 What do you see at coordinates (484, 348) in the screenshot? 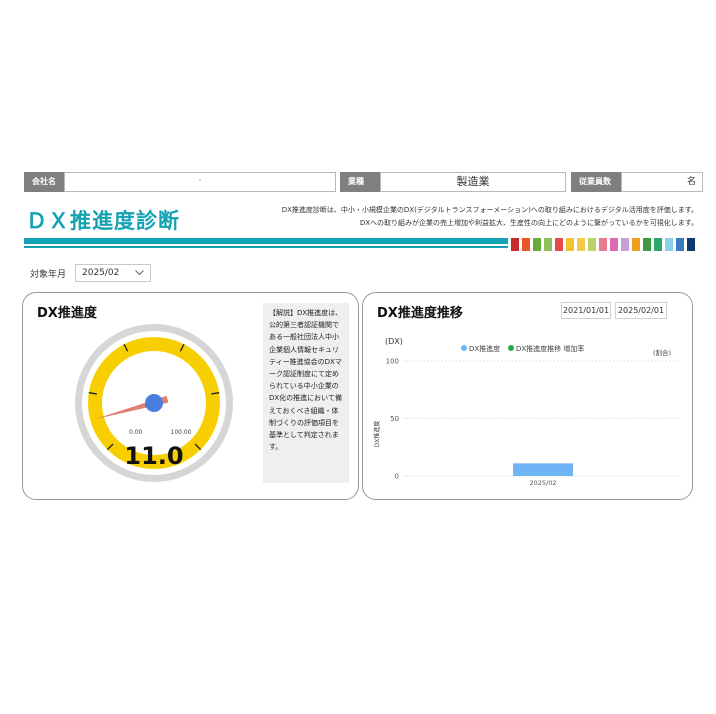
I see `legend-label-dx: DX推進度` at bounding box center [484, 348].